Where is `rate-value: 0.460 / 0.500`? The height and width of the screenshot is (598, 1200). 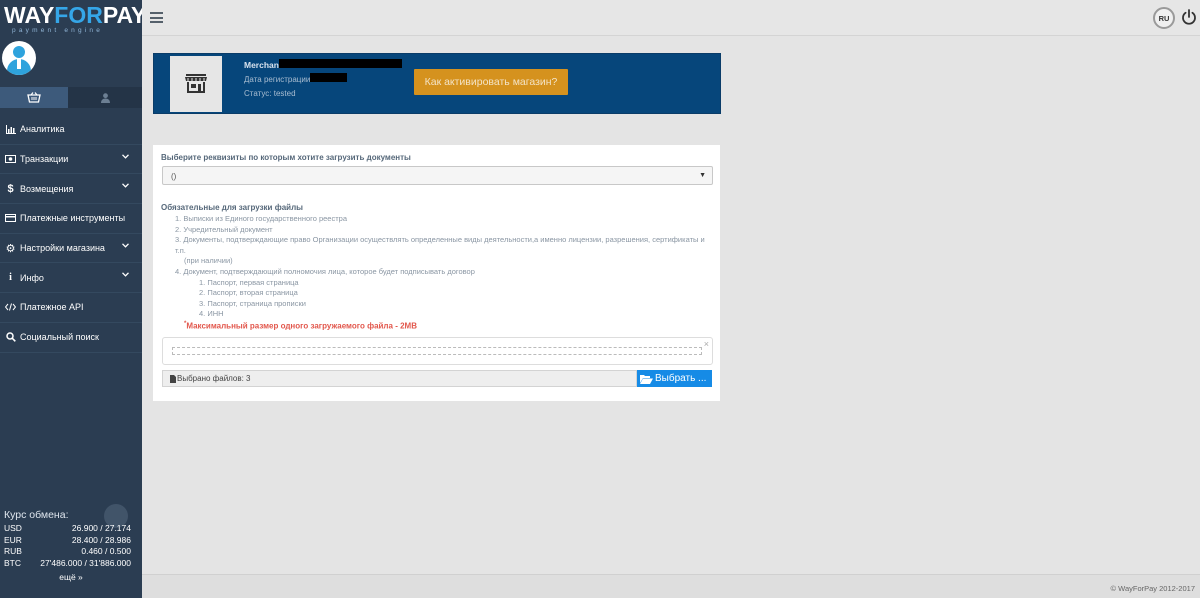
rate-value: 0.460 / 0.500 is located at coordinates (106, 551).